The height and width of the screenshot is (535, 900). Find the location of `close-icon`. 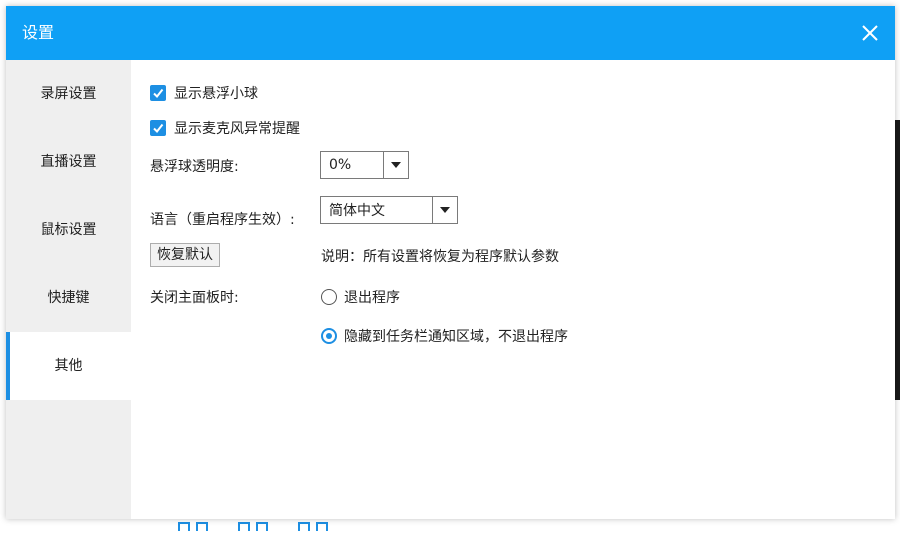

close-icon is located at coordinates (870, 33).